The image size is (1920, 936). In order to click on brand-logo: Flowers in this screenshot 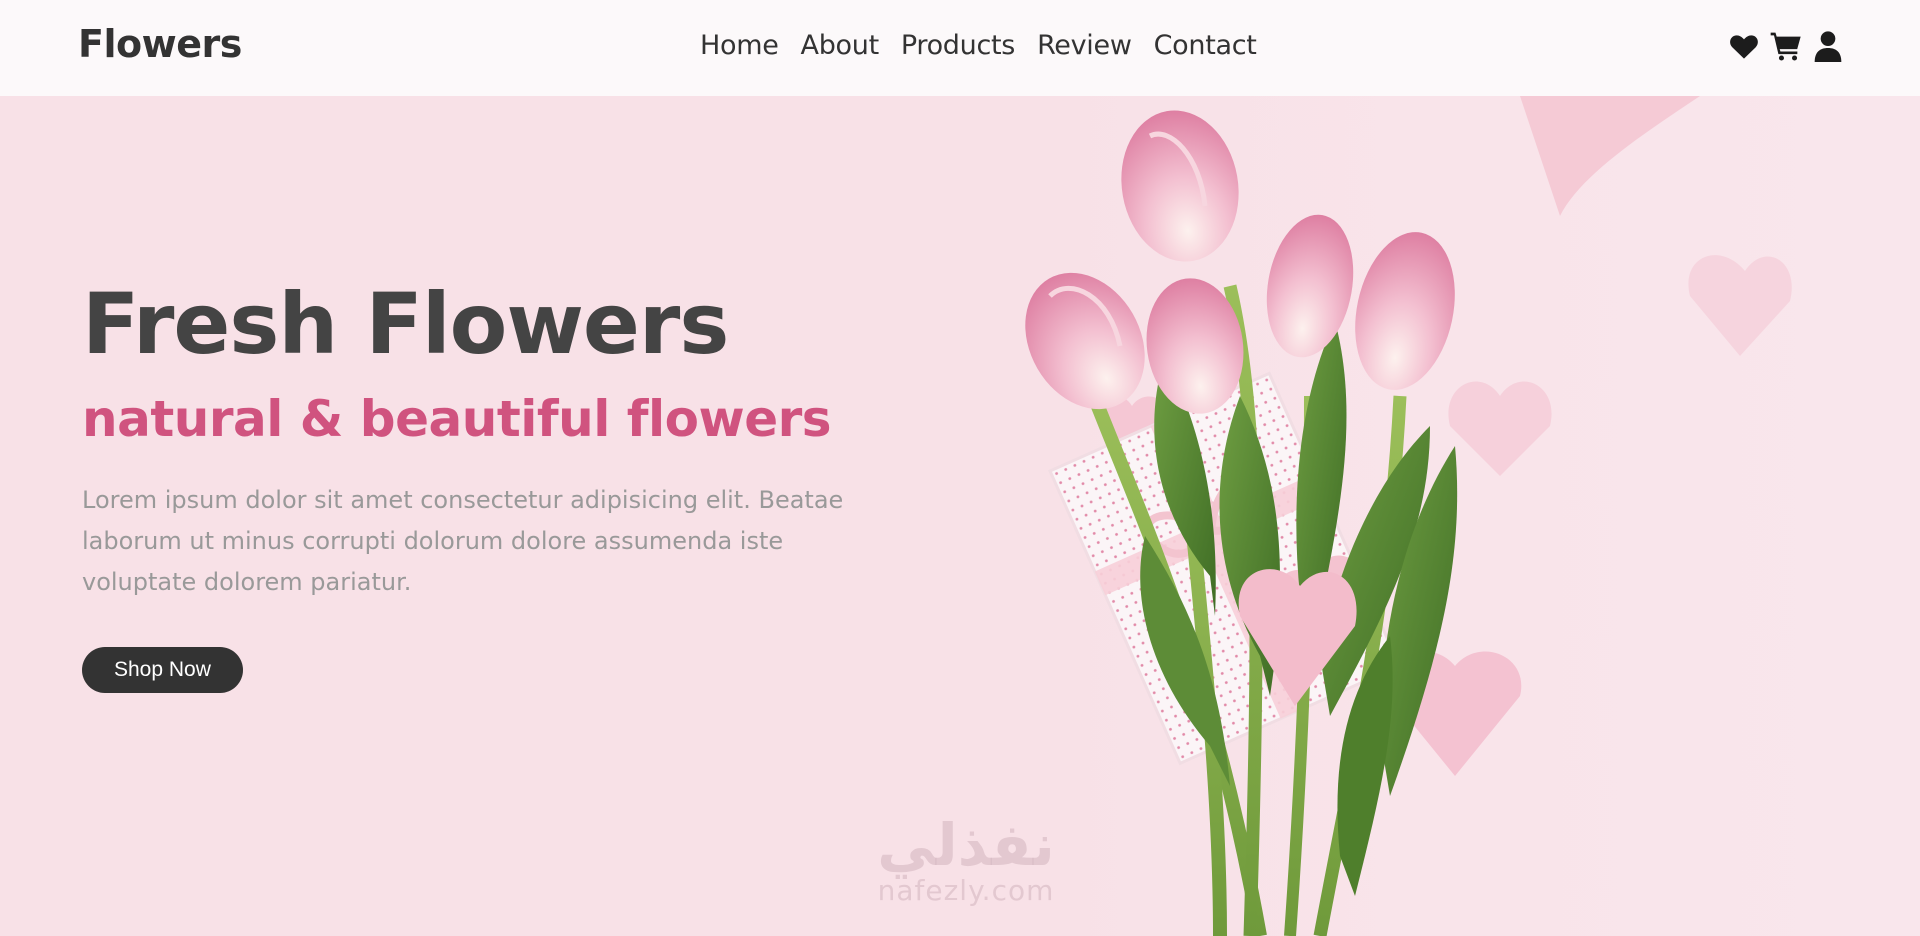, I will do `click(160, 44)`.